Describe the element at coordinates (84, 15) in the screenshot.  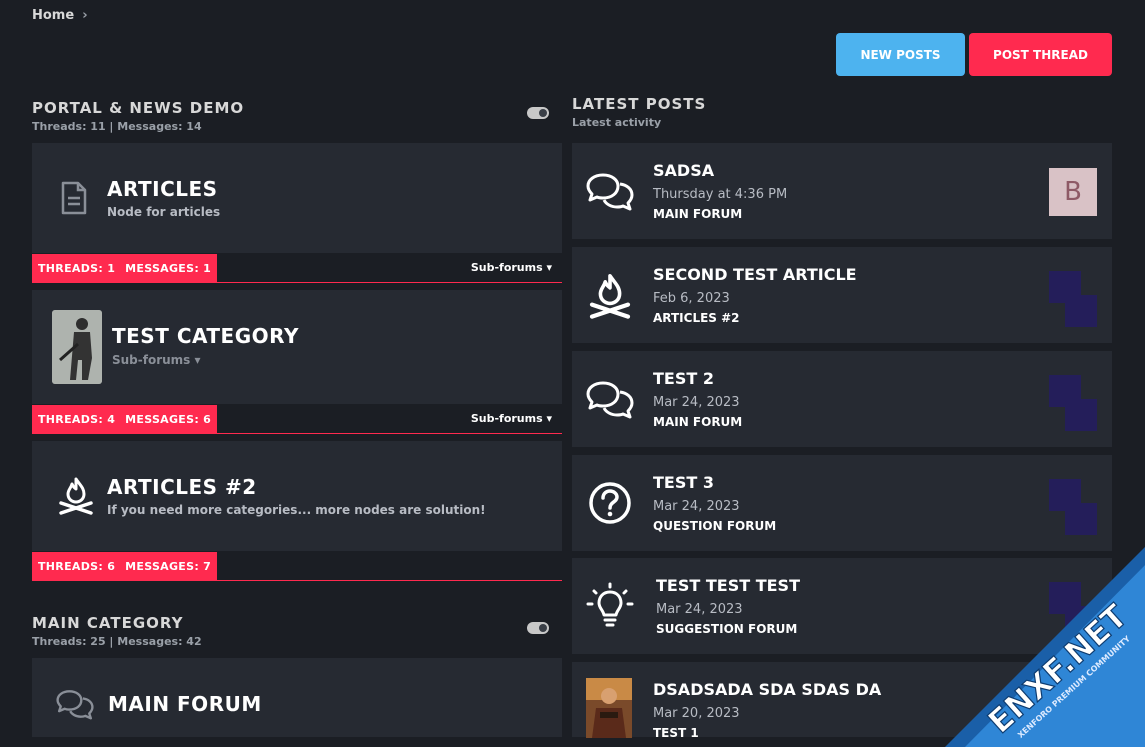
I see `chevron-right-icon: ›` at that location.